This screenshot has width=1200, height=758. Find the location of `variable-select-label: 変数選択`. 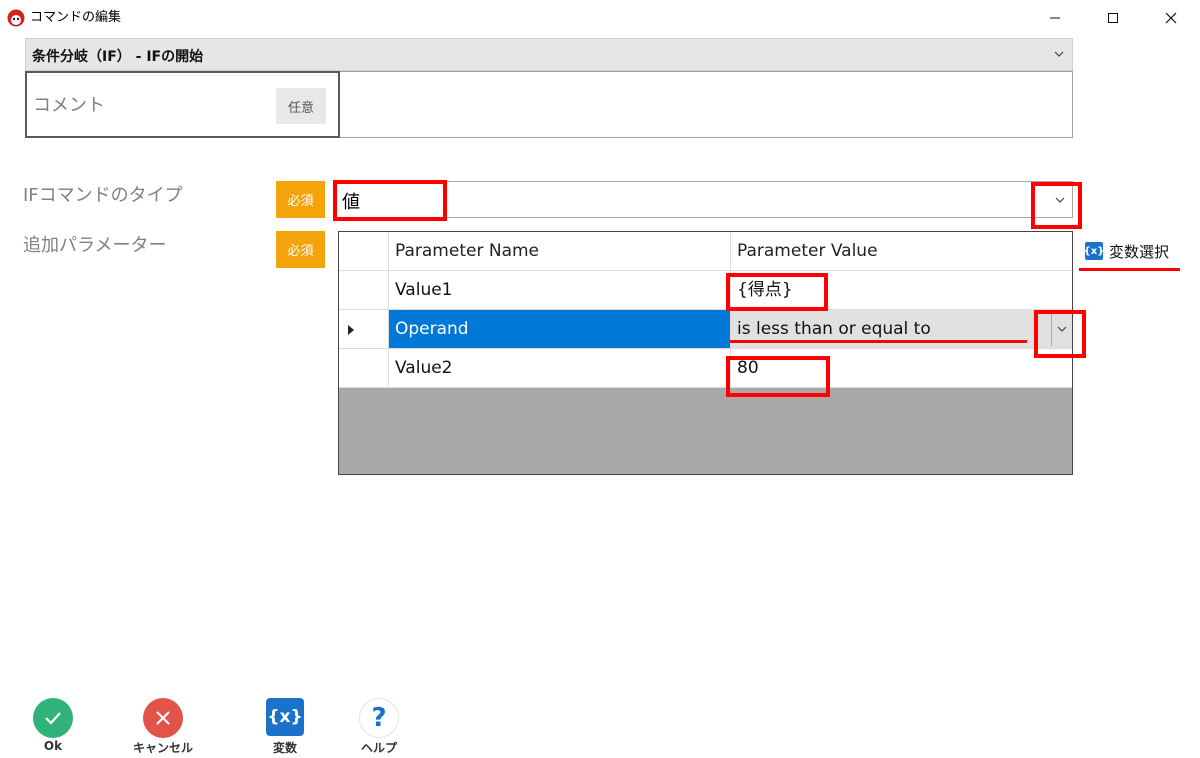

variable-select-label: 変数選択 is located at coordinates (1139, 251).